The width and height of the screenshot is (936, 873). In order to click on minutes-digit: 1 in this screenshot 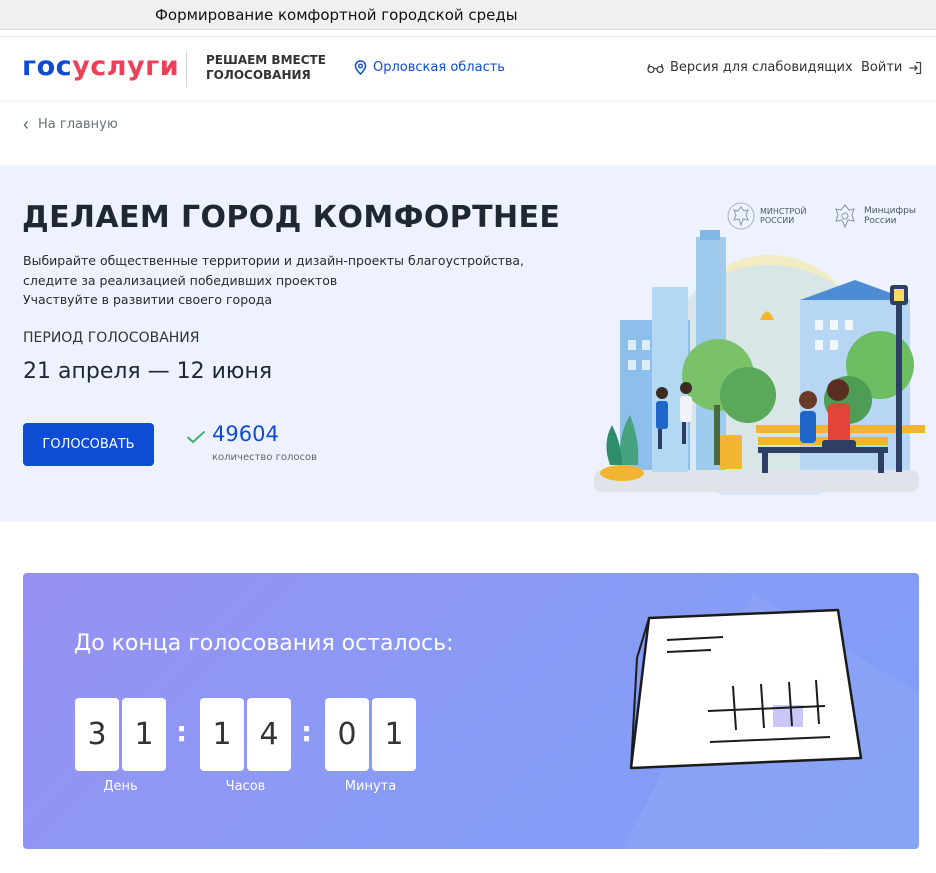, I will do `click(394, 734)`.